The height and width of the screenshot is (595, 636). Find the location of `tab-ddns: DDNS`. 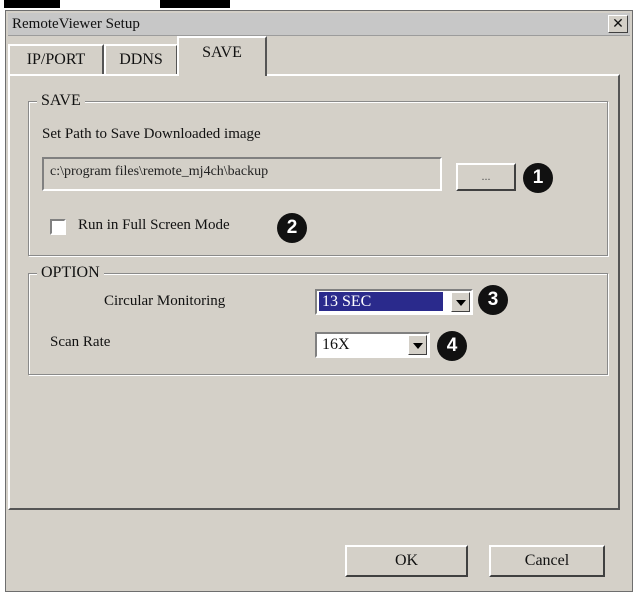

tab-ddns: DDNS is located at coordinates (141, 59).